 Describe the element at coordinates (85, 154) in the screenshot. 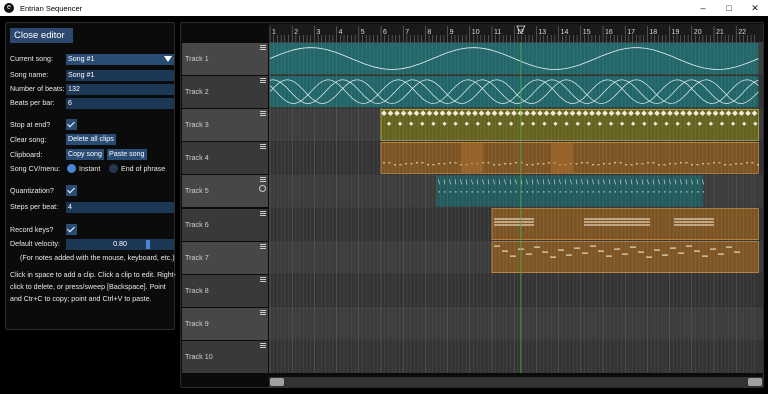

I see `copy-song-button: Copy song` at that location.